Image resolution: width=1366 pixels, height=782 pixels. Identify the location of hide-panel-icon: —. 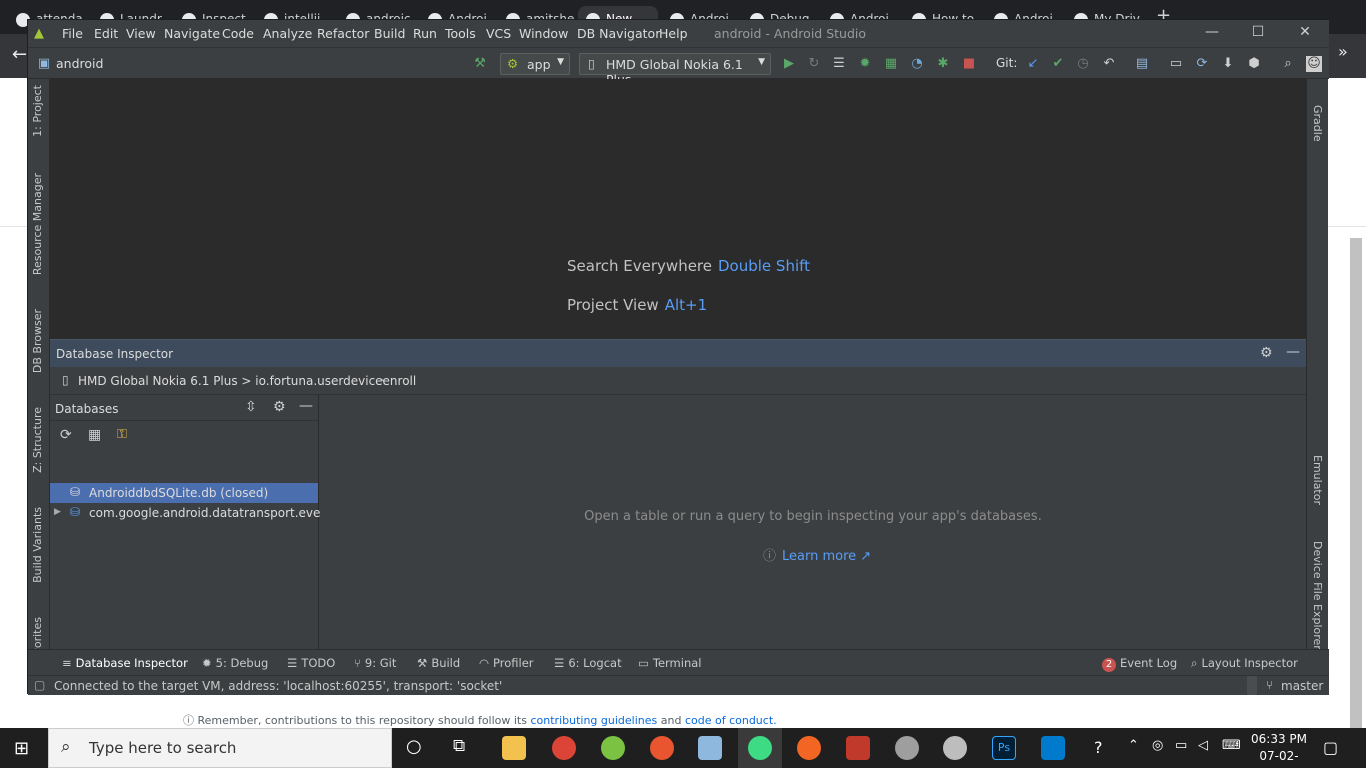
(1293, 352).